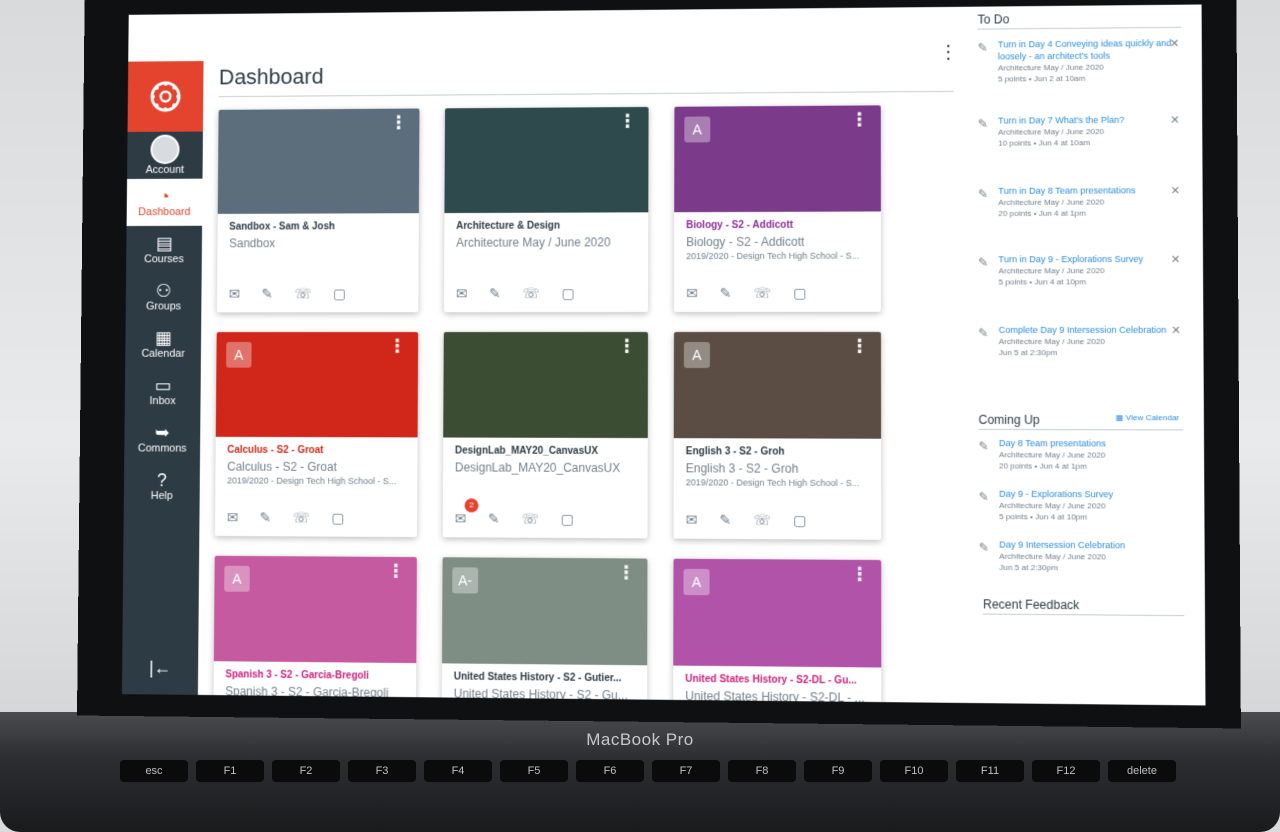  What do you see at coordinates (162, 486) in the screenshot?
I see `nav-item-help: ? Help` at bounding box center [162, 486].